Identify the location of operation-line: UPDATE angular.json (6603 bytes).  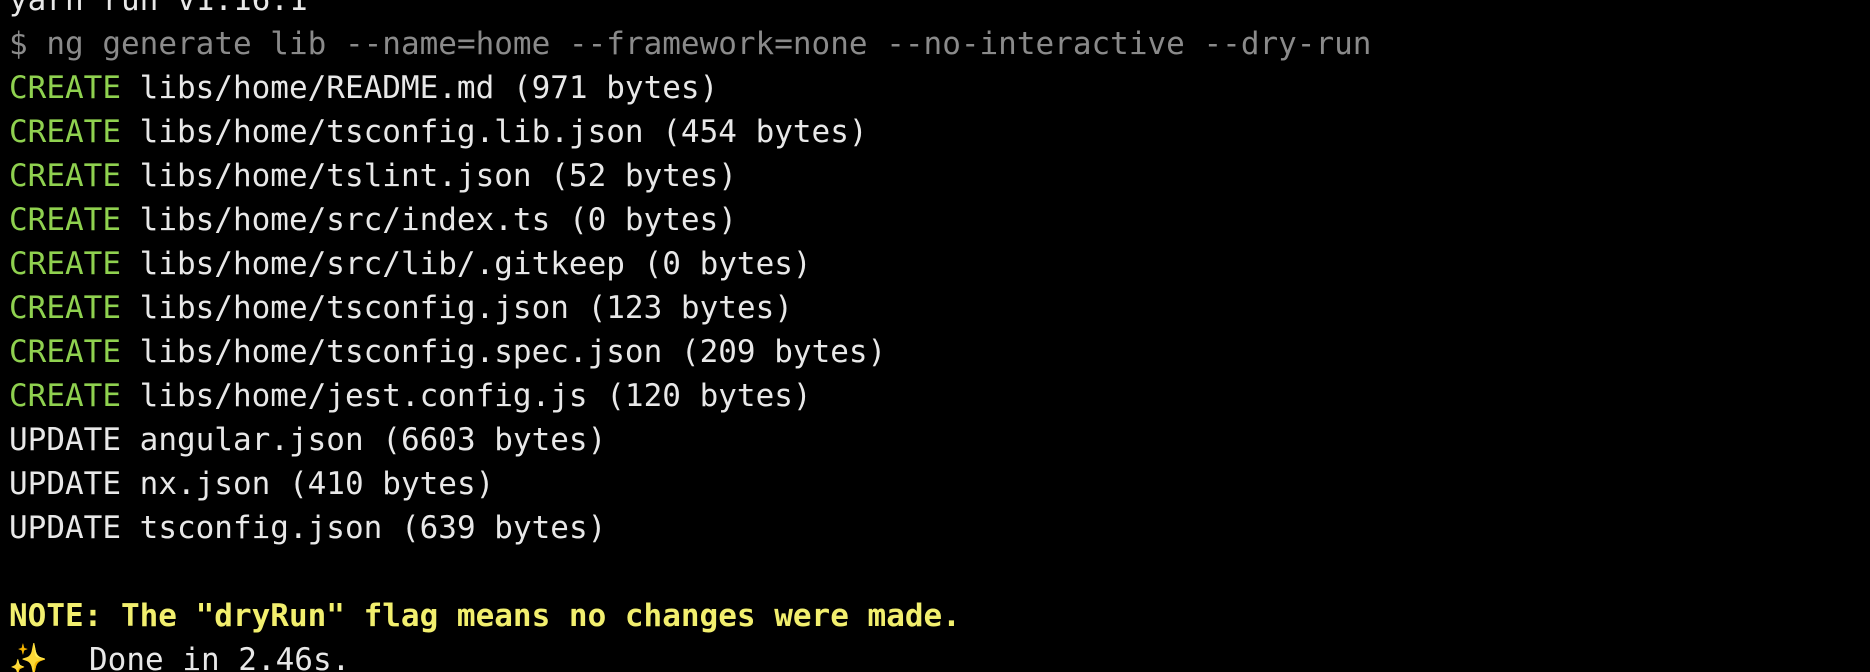
(934, 440).